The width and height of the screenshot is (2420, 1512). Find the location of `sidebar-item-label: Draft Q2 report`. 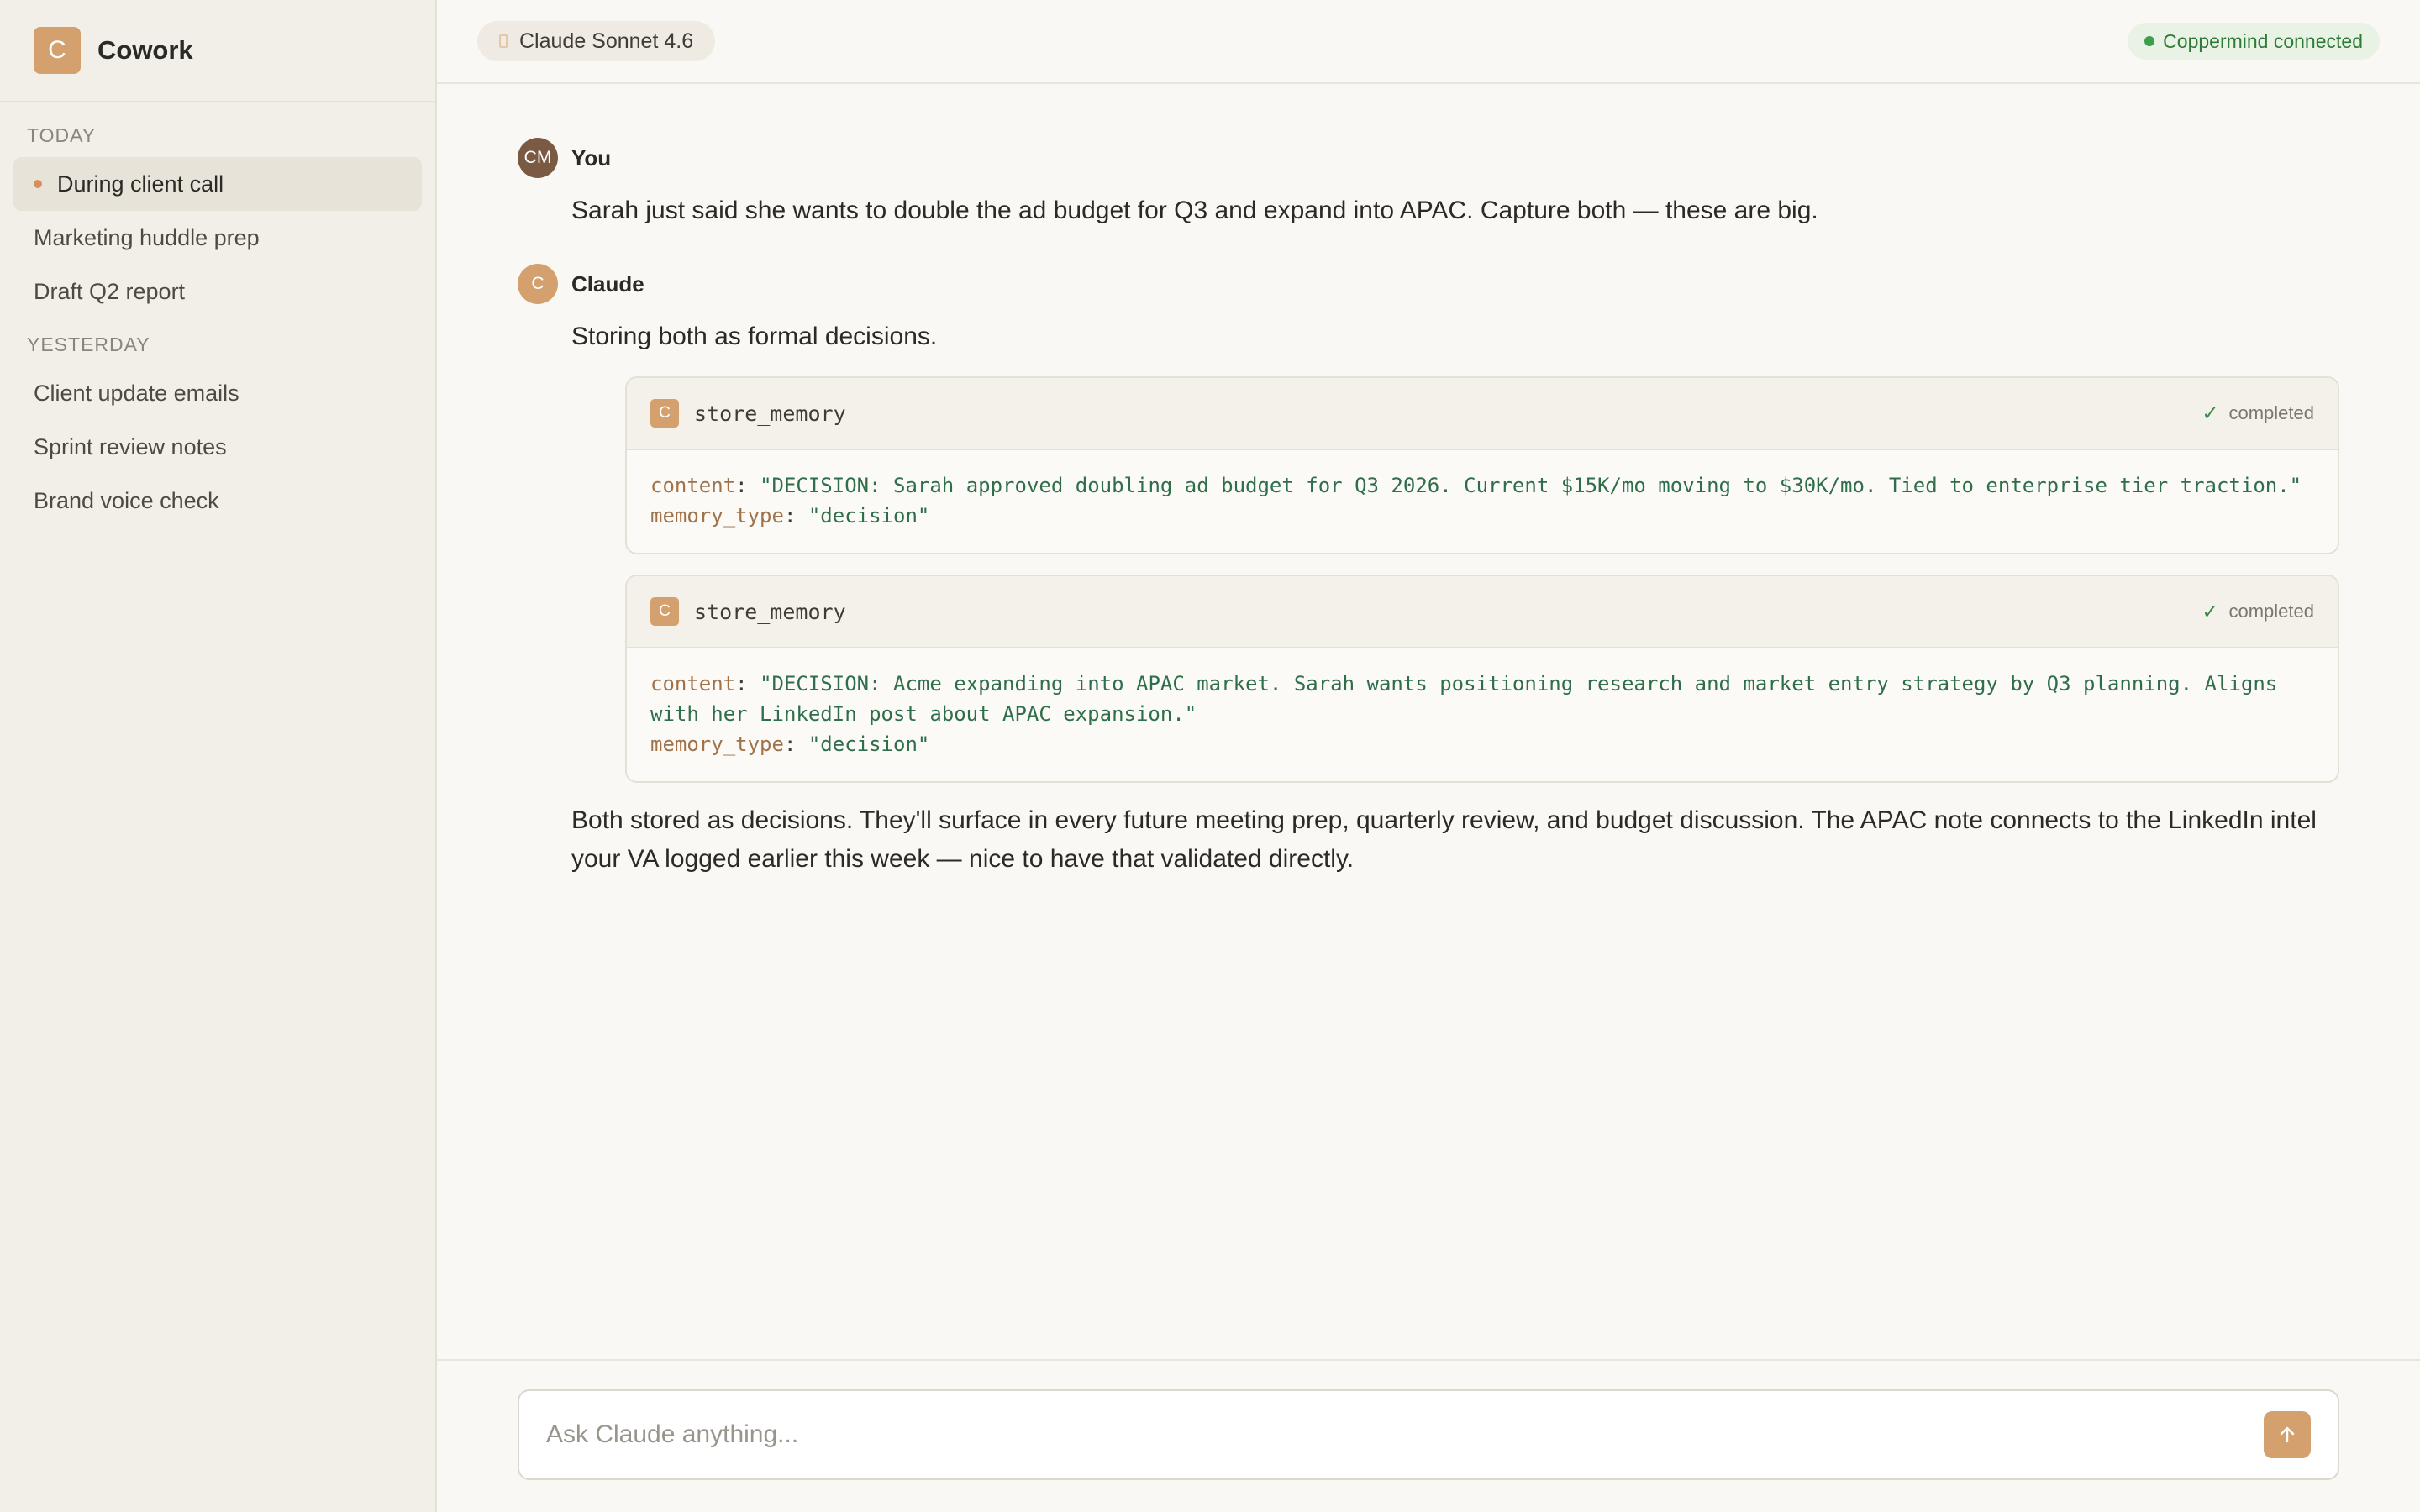

sidebar-item-label: Draft Q2 report is located at coordinates (110, 291).